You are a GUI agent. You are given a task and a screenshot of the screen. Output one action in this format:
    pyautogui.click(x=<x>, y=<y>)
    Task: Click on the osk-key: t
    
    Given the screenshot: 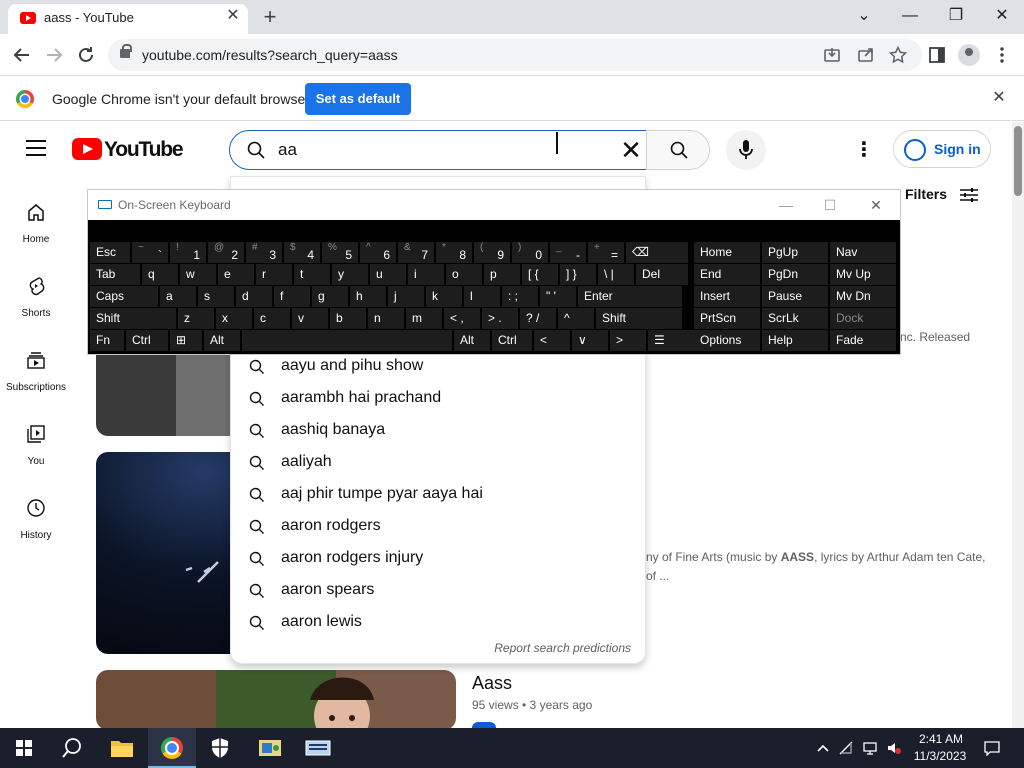 What is the action you would take?
    pyautogui.click(x=312, y=274)
    